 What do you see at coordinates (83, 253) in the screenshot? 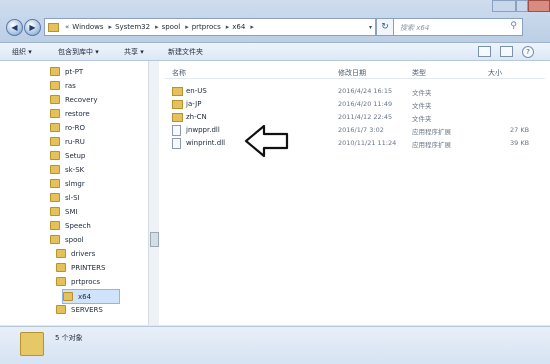
I see `nav-item-label: drivers` at bounding box center [83, 253].